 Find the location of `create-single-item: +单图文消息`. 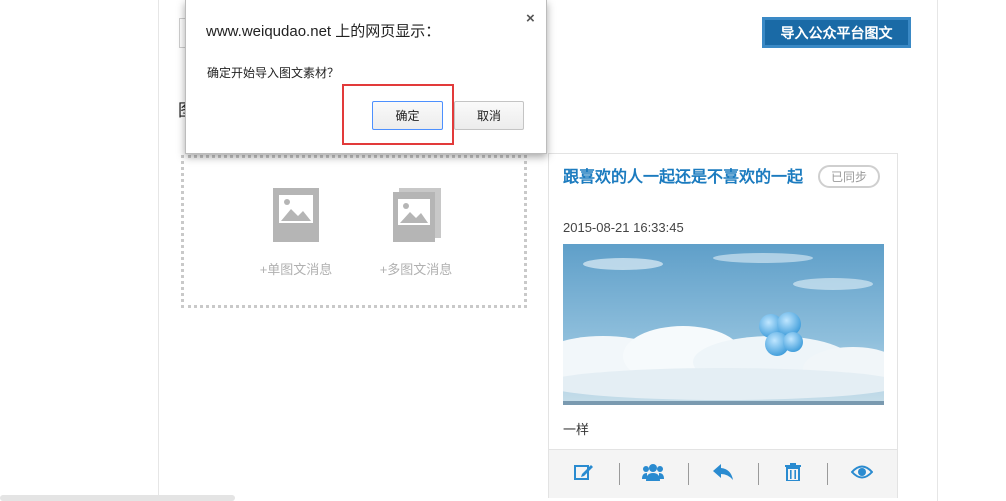

create-single-item: +单图文消息 is located at coordinates (296, 233).